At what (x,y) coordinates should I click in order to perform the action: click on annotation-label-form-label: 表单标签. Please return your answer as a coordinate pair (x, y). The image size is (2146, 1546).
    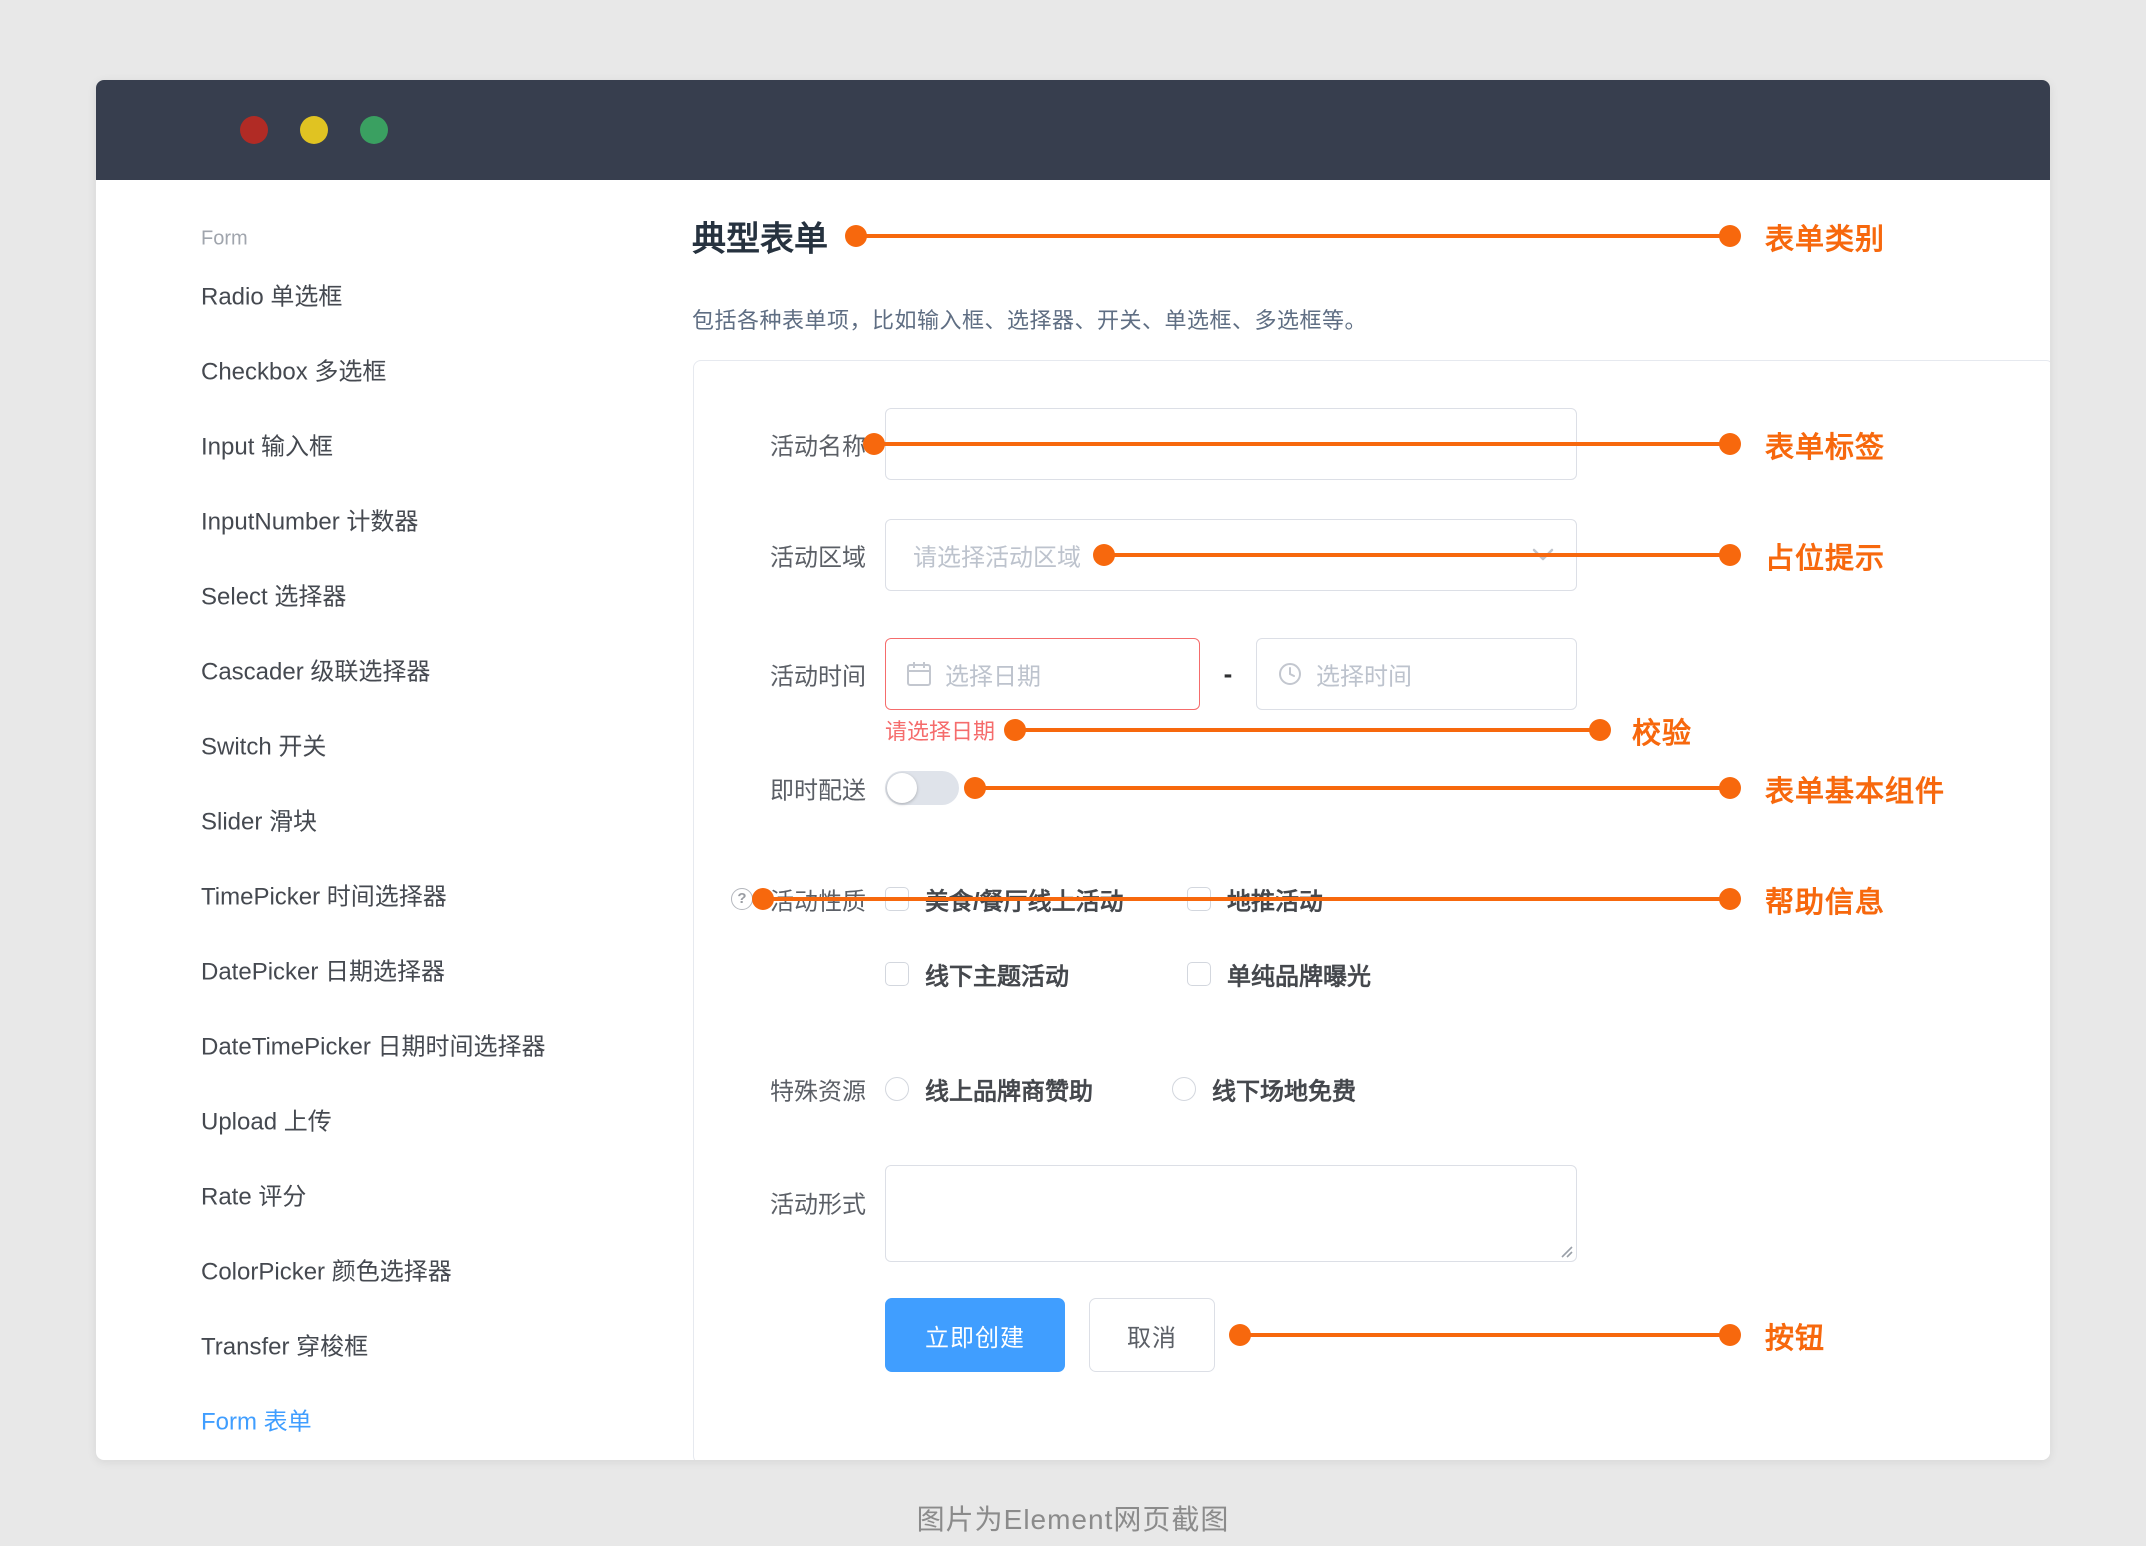
    Looking at the image, I should click on (1825, 448).